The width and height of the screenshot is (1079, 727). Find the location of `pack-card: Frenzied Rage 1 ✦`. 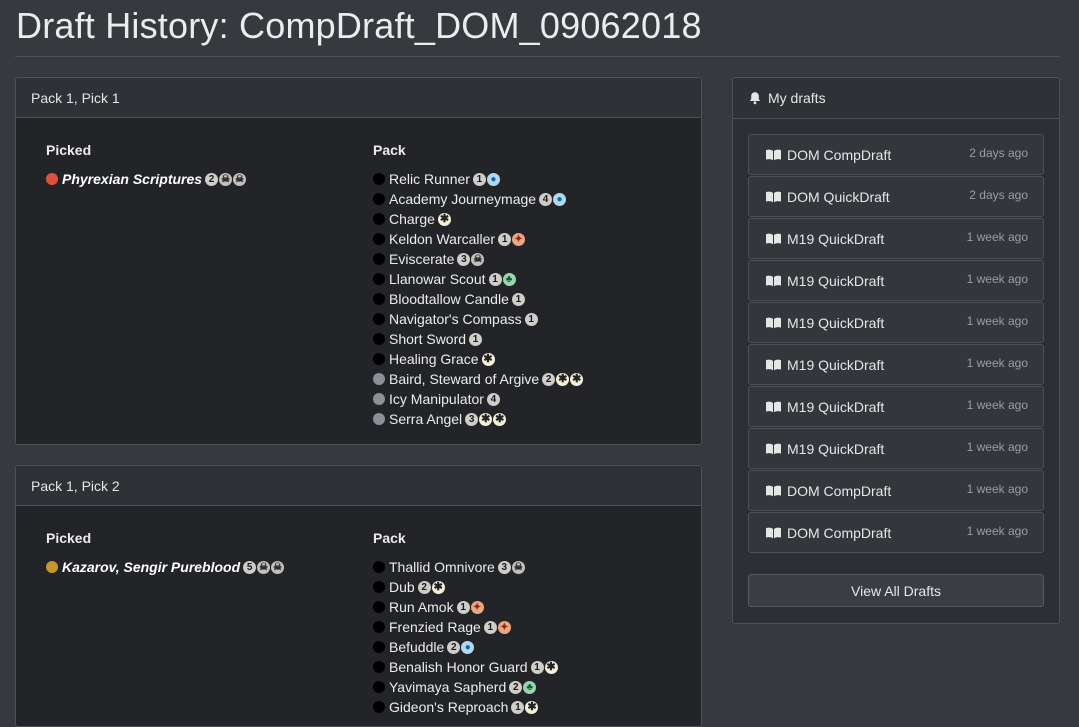

pack-card: Frenzied Rage 1 ✦ is located at coordinates (533, 627).